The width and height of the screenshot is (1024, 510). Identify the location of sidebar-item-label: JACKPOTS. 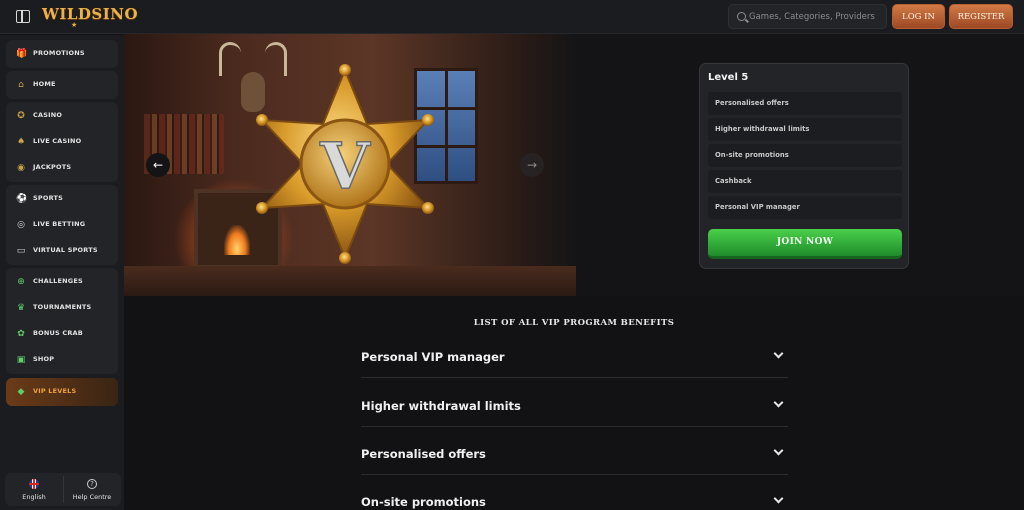
(52, 167).